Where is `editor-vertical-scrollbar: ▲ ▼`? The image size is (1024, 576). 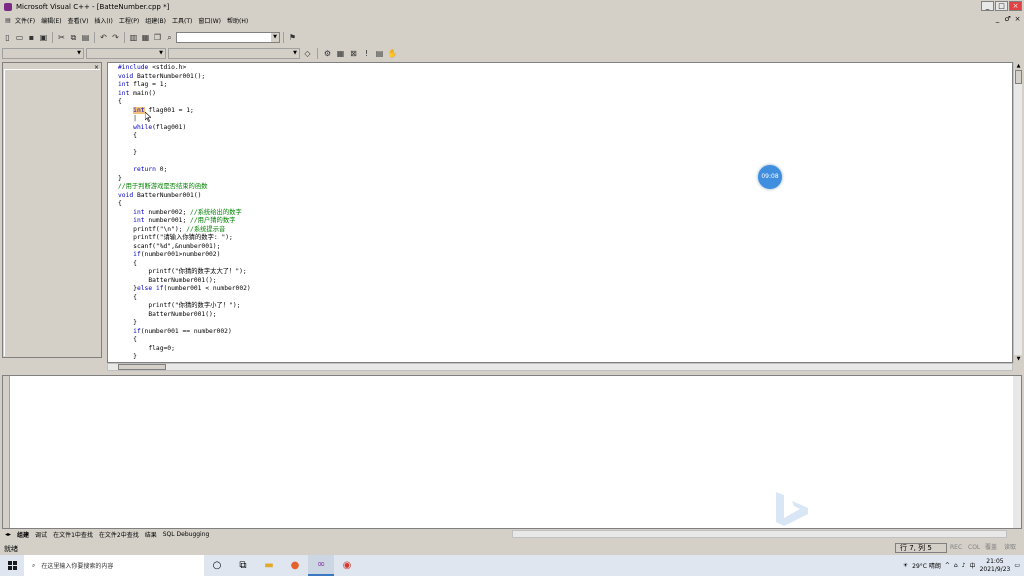 editor-vertical-scrollbar: ▲ ▼ is located at coordinates (1018, 212).